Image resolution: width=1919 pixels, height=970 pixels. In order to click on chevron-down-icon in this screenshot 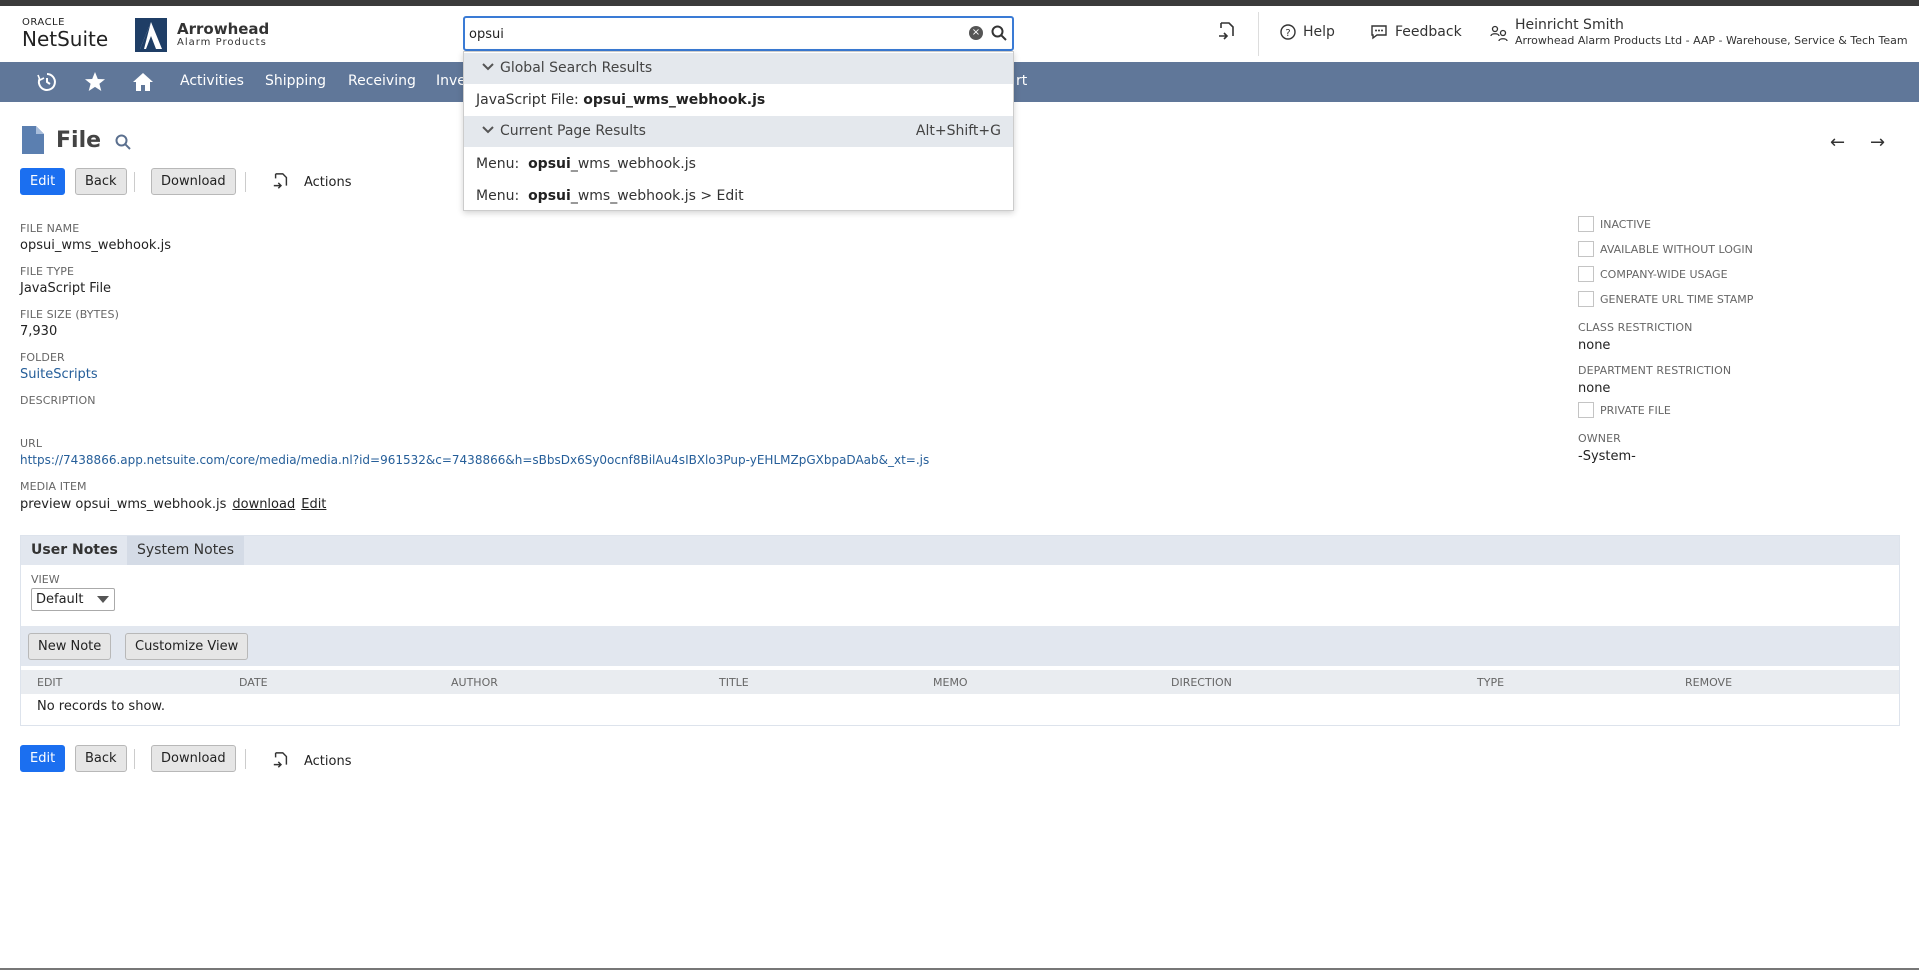, I will do `click(488, 130)`.